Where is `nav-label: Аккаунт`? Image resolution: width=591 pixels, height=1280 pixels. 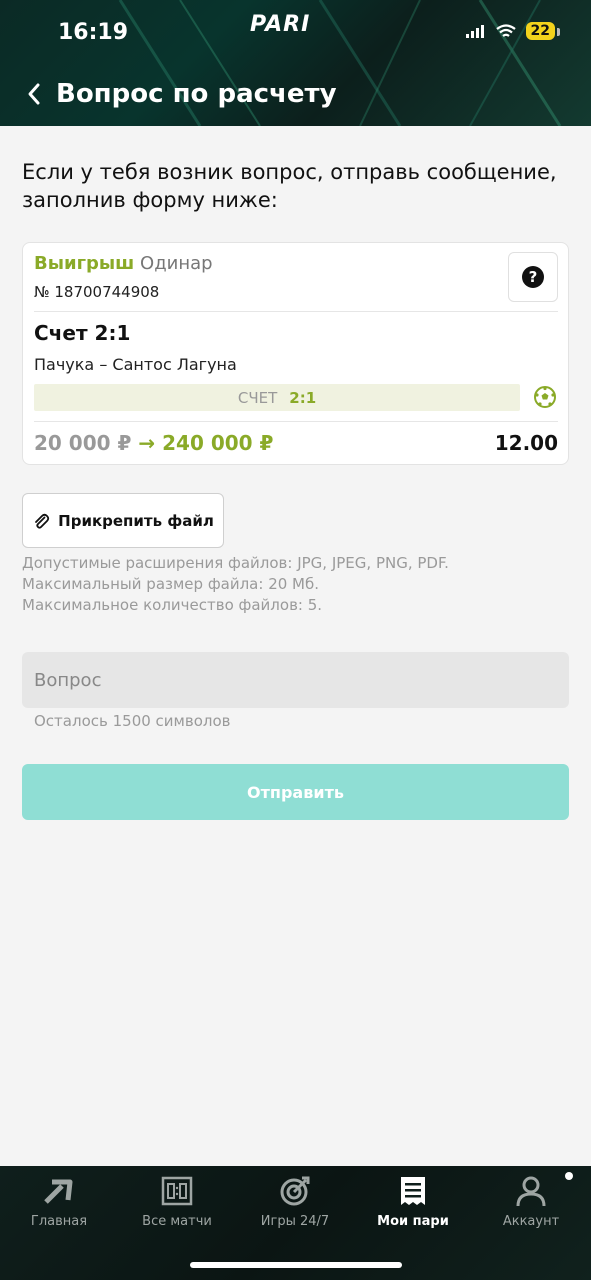
nav-label: Аккаунт is located at coordinates (531, 1221).